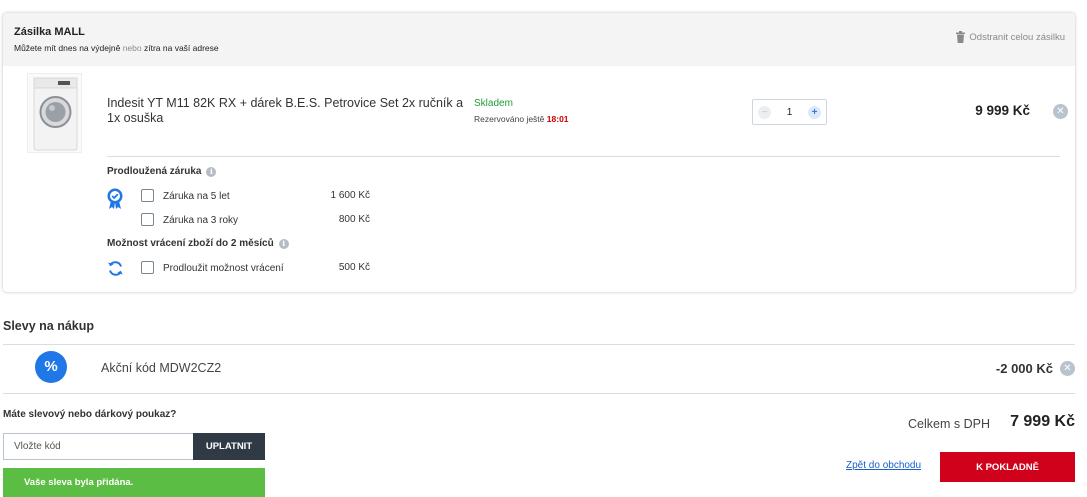  What do you see at coordinates (557, 119) in the screenshot?
I see `reserved-time: 18:01` at bounding box center [557, 119].